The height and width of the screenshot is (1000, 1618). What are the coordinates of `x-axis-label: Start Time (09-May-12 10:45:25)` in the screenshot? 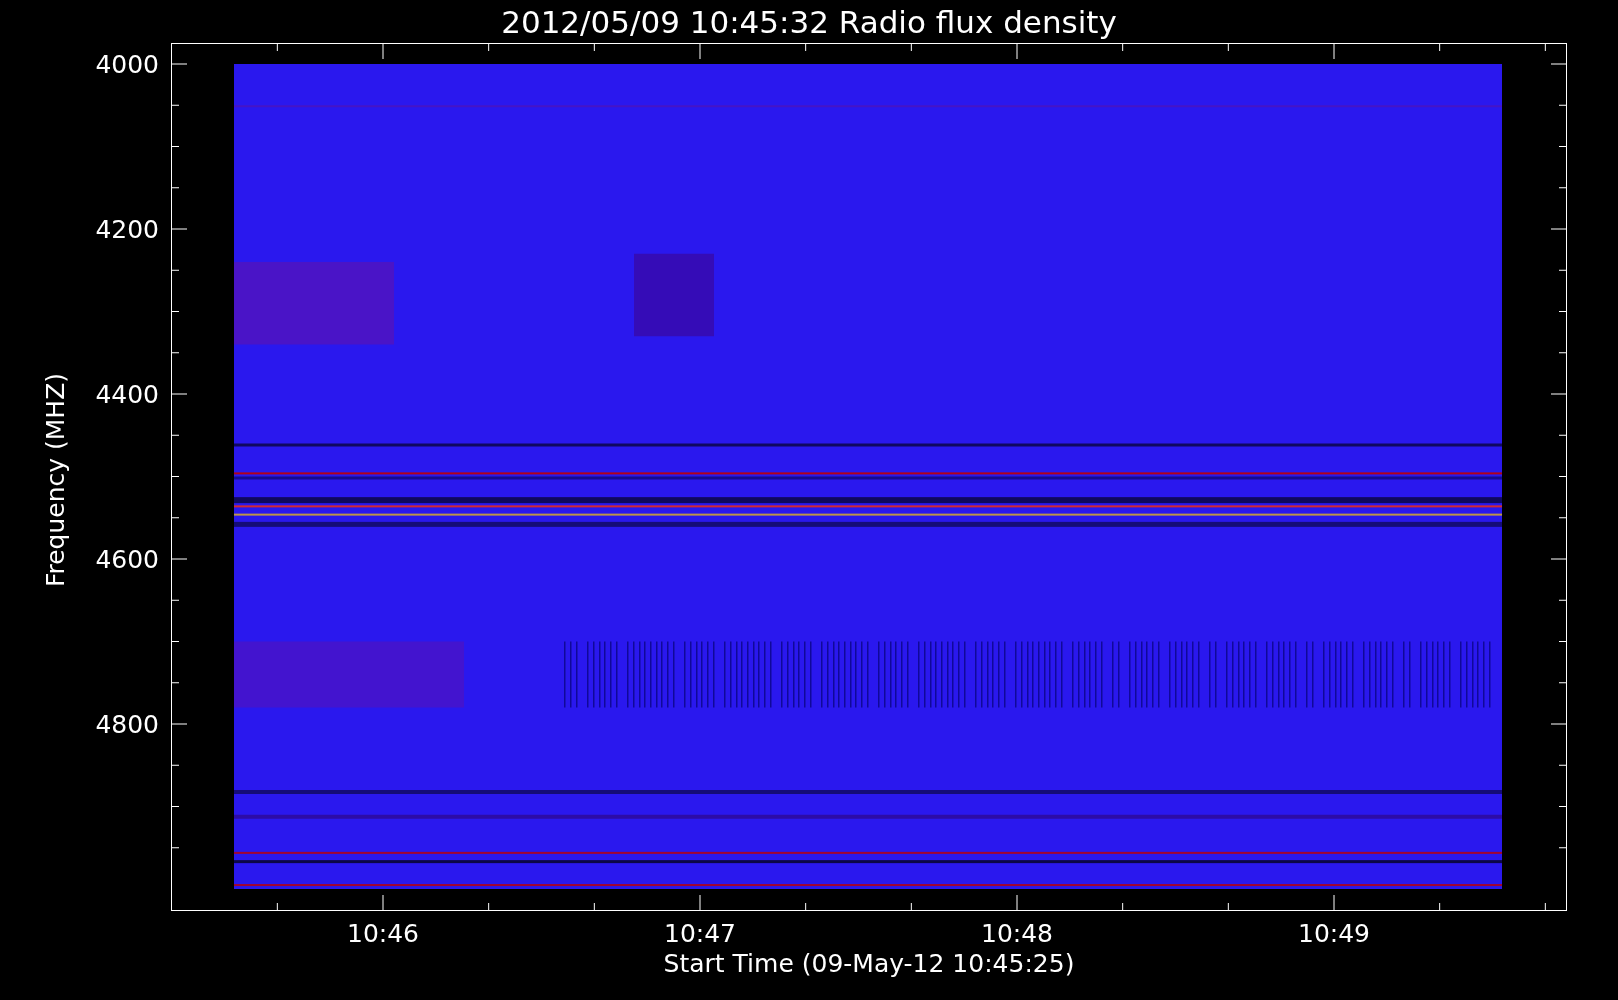 It's located at (869, 963).